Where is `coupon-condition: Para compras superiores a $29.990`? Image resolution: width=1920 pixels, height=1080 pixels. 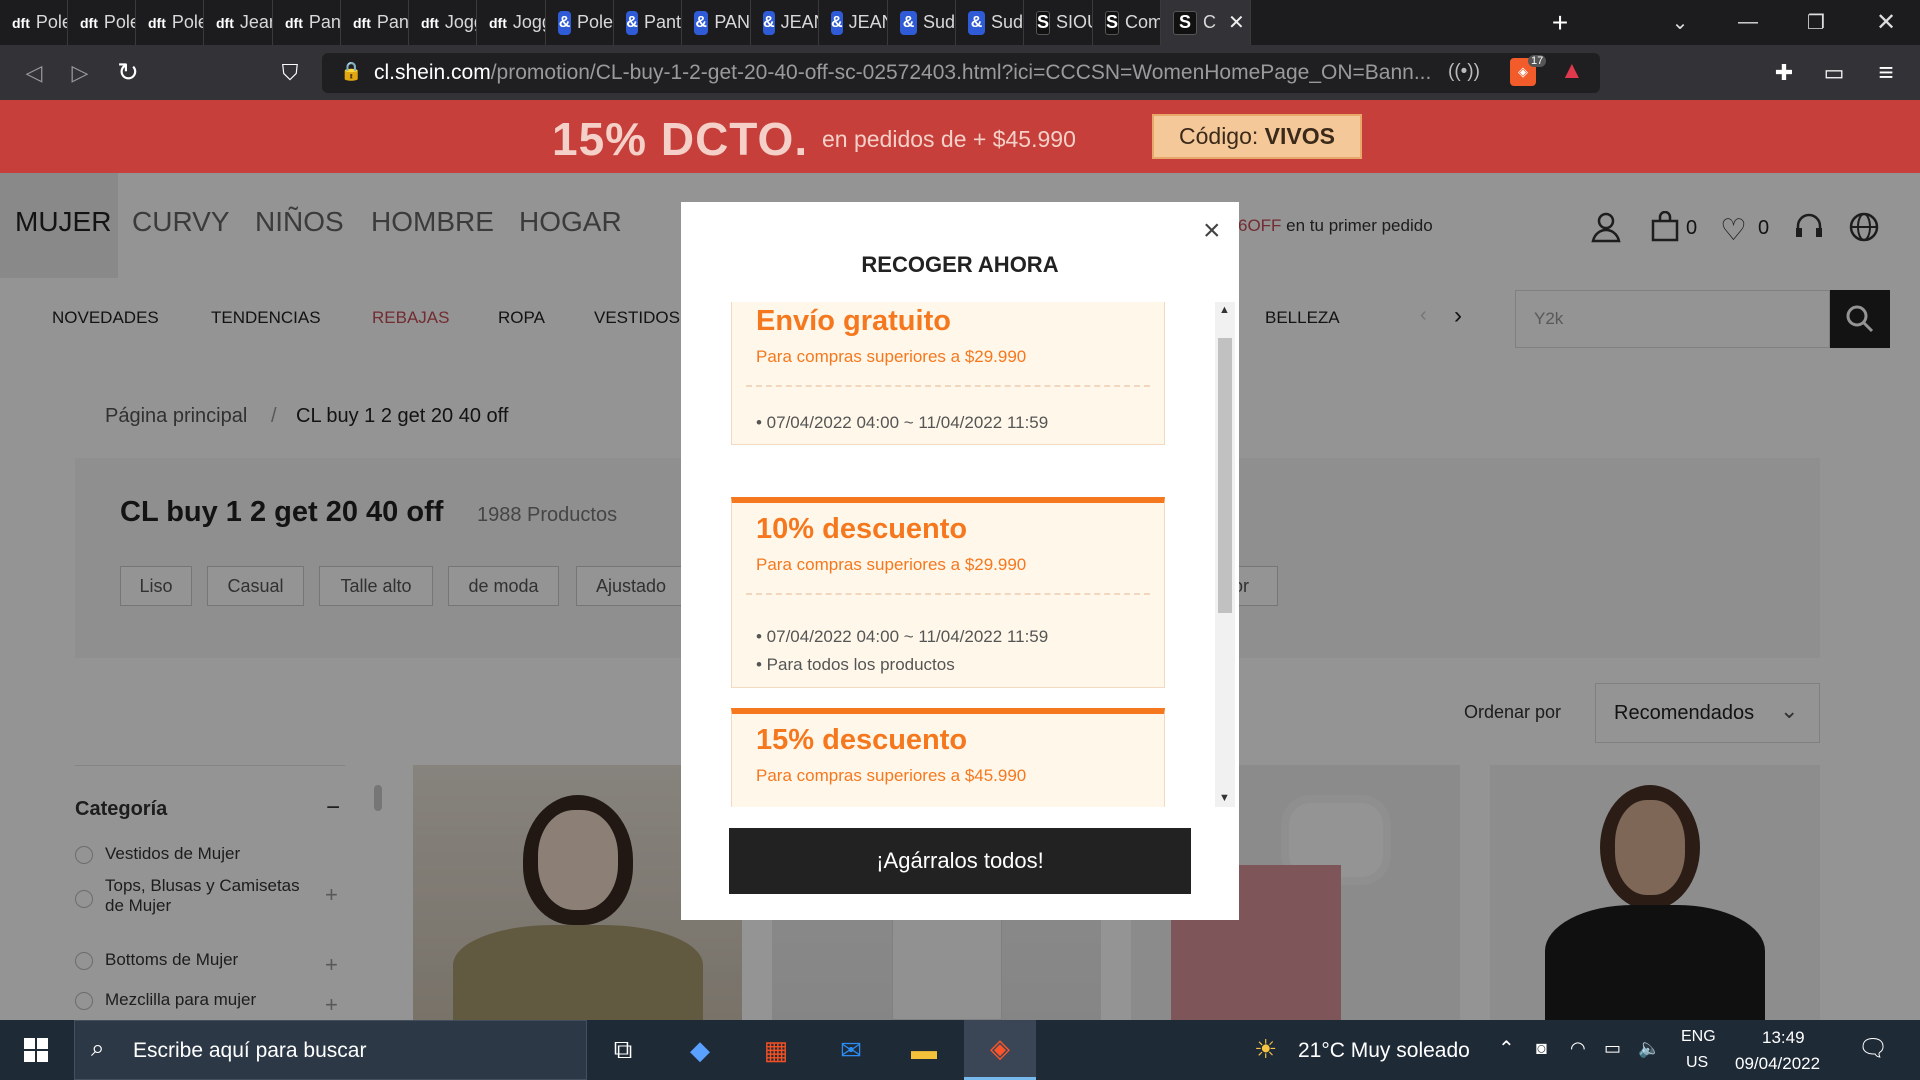 coupon-condition: Para compras superiores a $29.990 is located at coordinates (891, 356).